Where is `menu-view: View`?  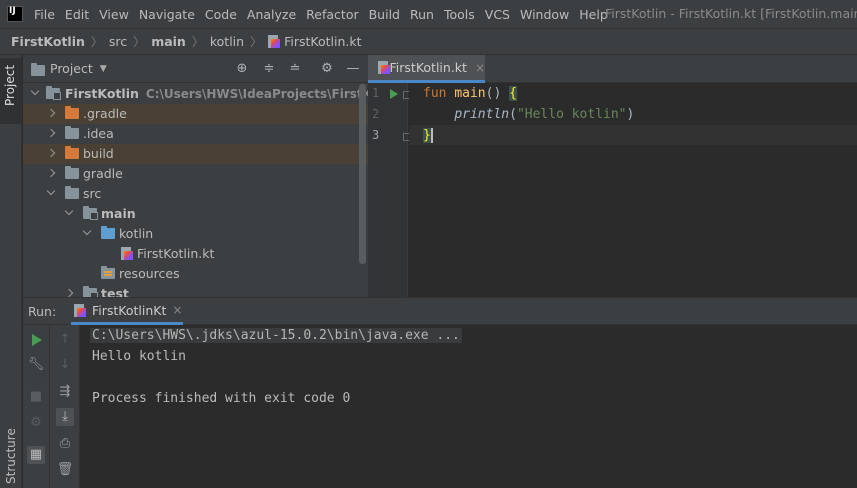 menu-view: View is located at coordinates (114, 14).